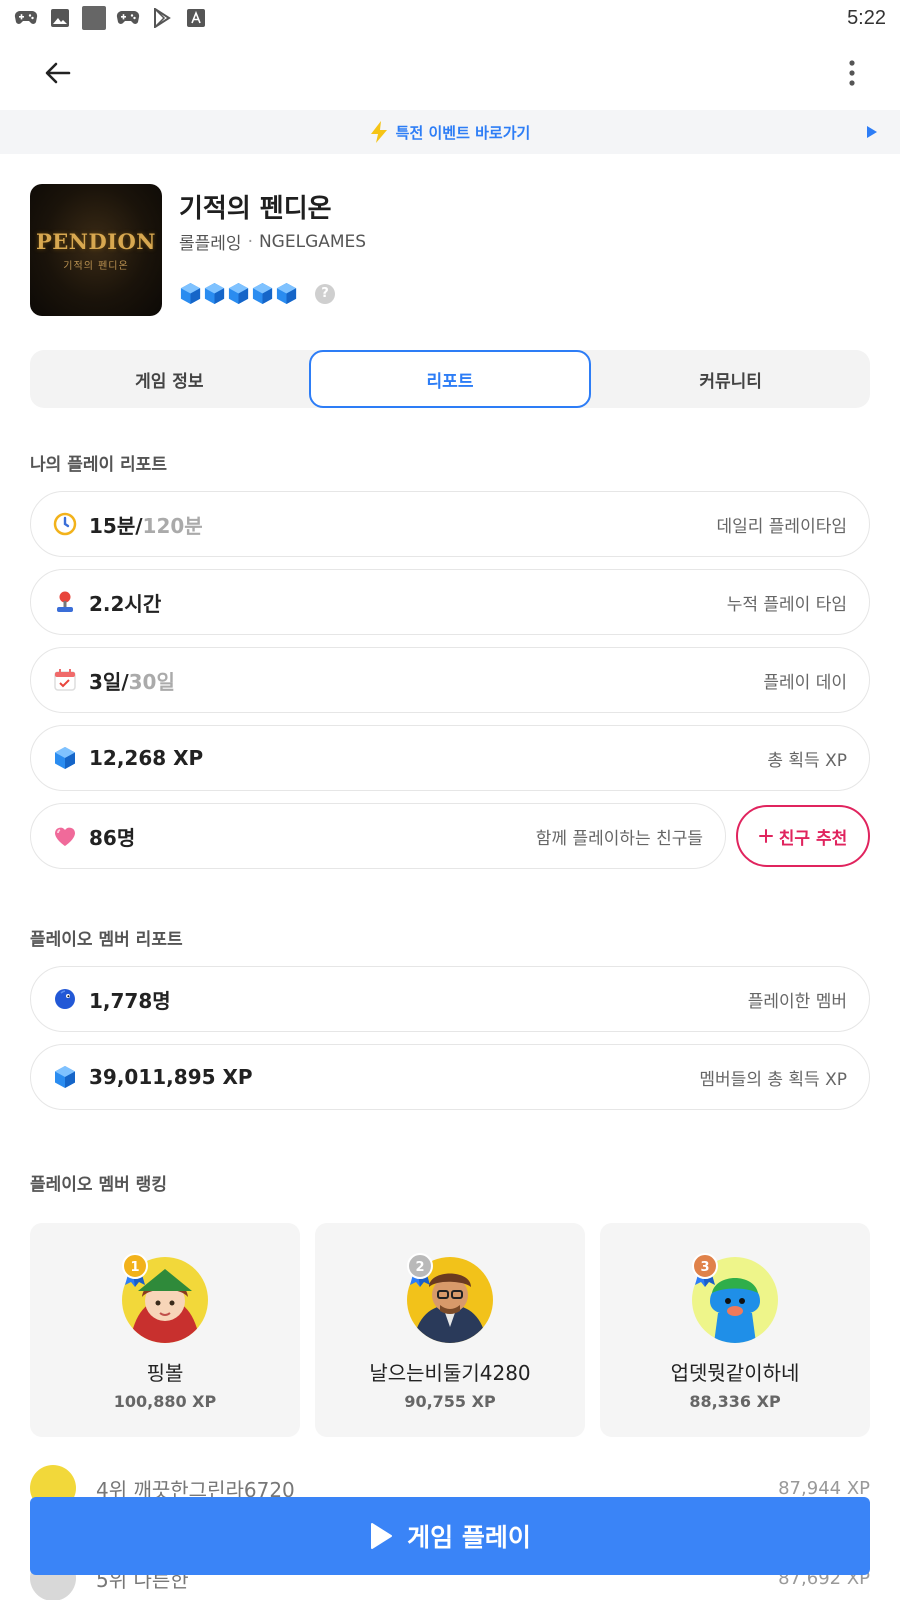  Describe the element at coordinates (151, 681) in the screenshot. I see `play-days-max: 30일` at that location.